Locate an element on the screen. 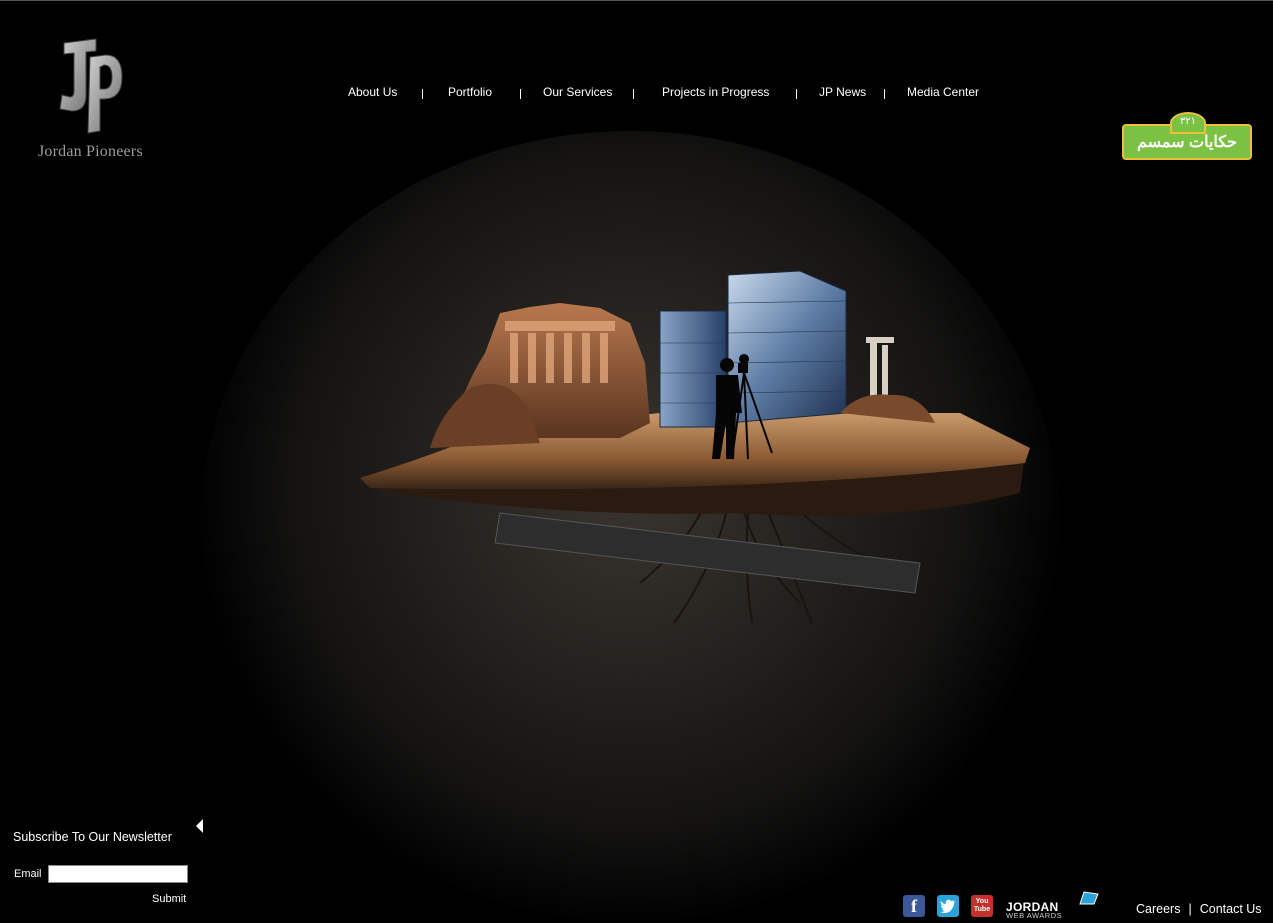 The image size is (1273, 923). citadel-columns is located at coordinates (880, 370).